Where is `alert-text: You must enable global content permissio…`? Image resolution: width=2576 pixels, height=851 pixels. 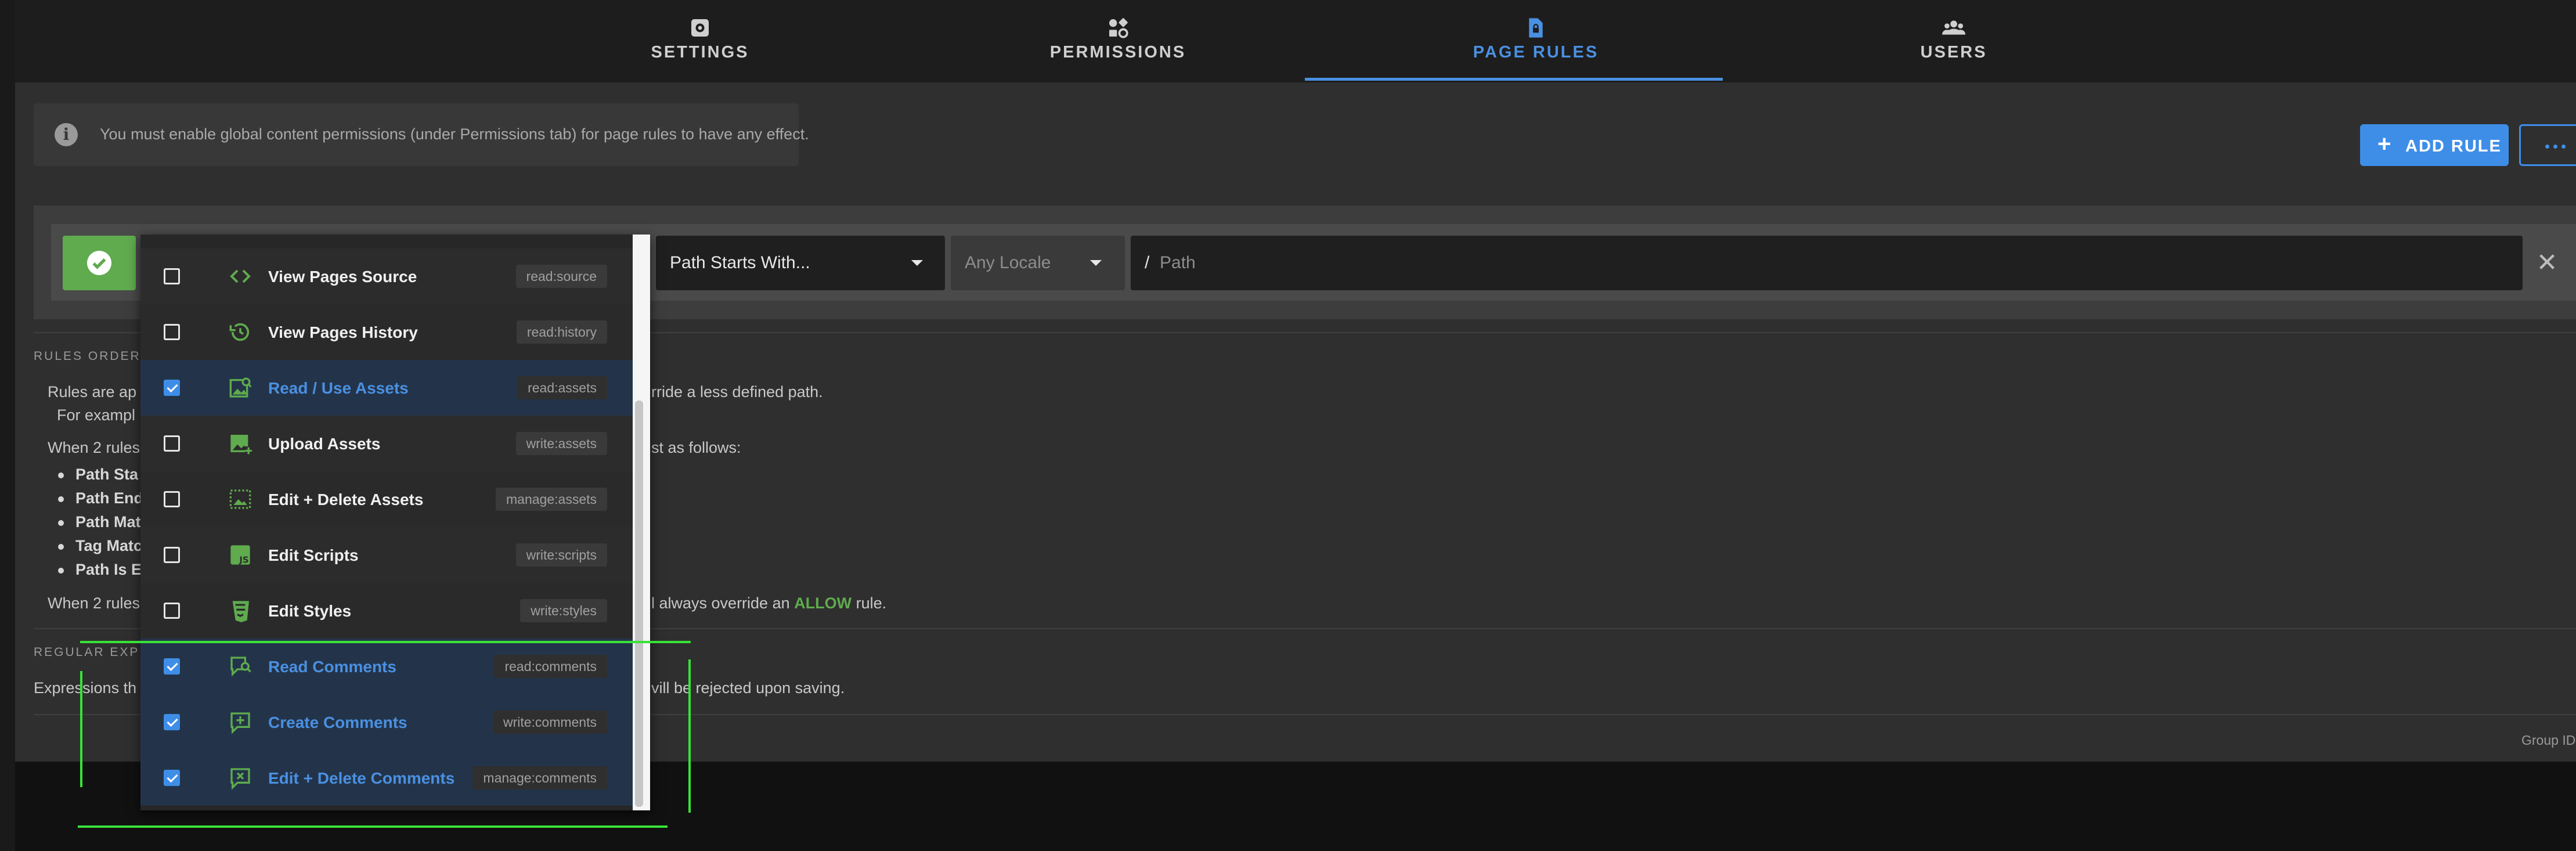 alert-text: You must enable global content permissio… is located at coordinates (455, 134).